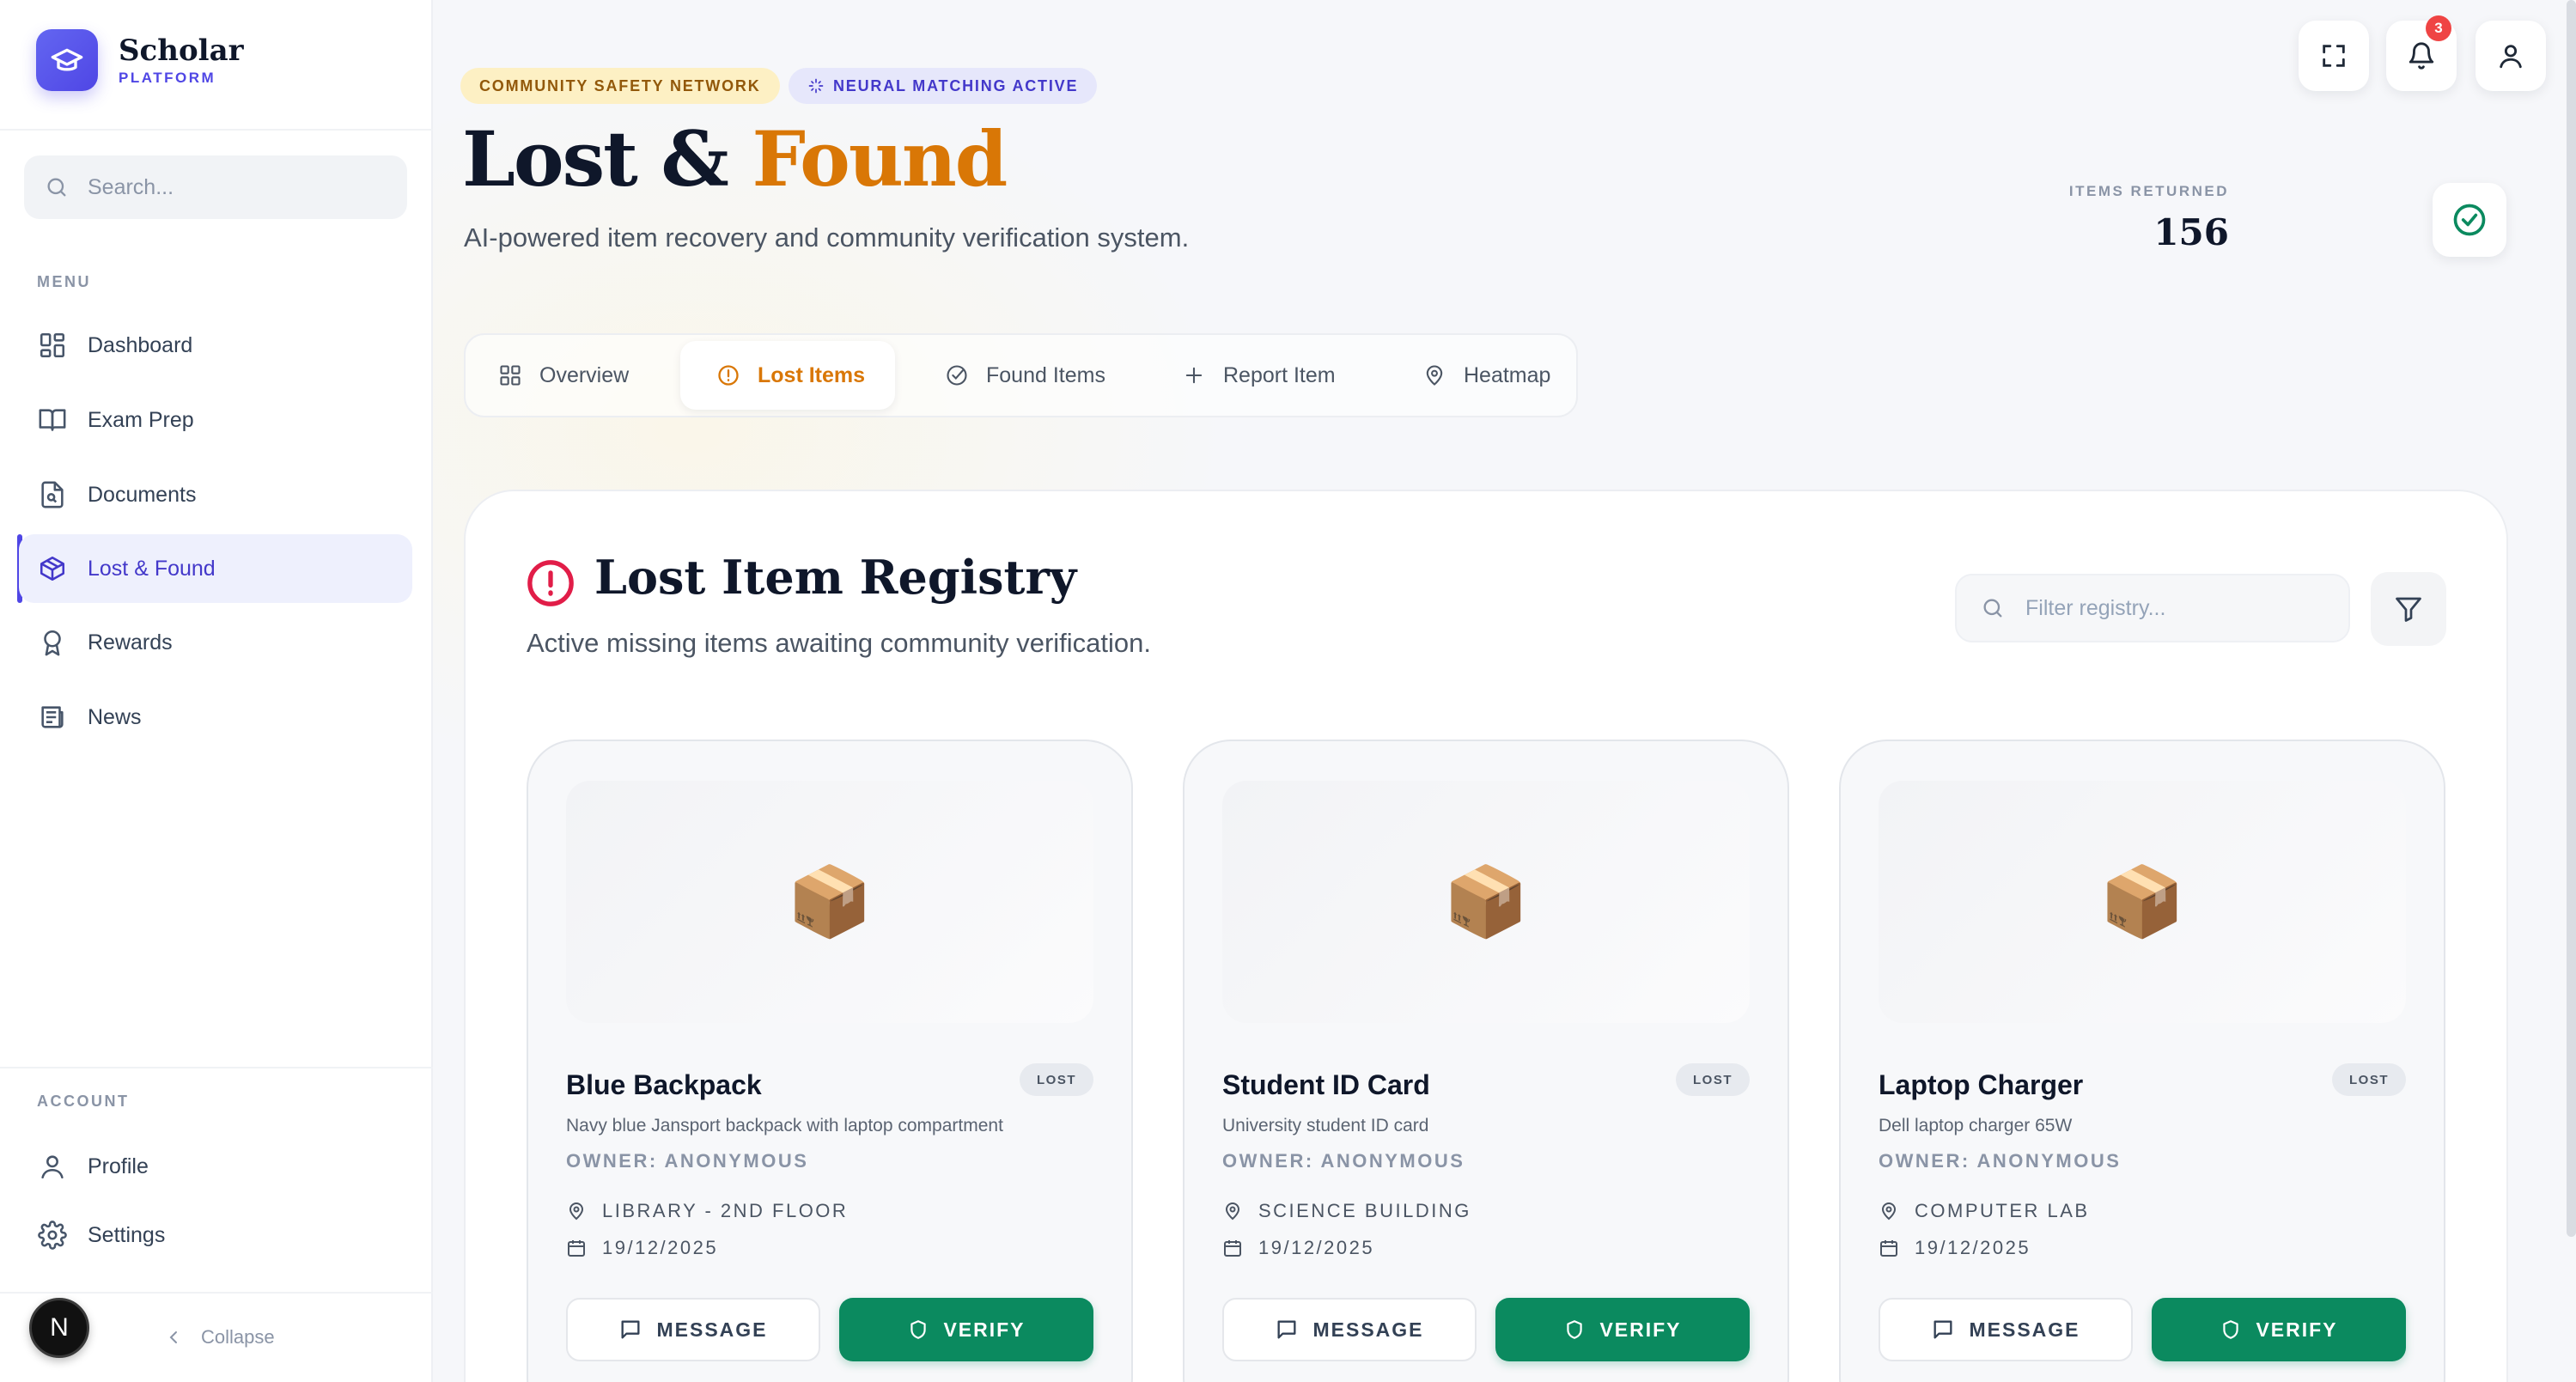 Image resolution: width=2576 pixels, height=1382 pixels. I want to click on tab-label: Lost Items, so click(812, 374).